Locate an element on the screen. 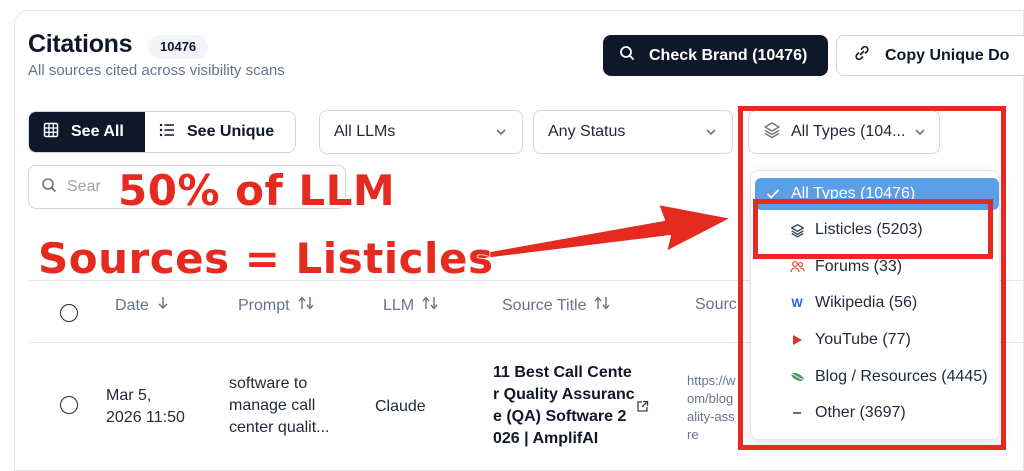 The height and width of the screenshot is (471, 1024). grid-icon is located at coordinates (51, 132).